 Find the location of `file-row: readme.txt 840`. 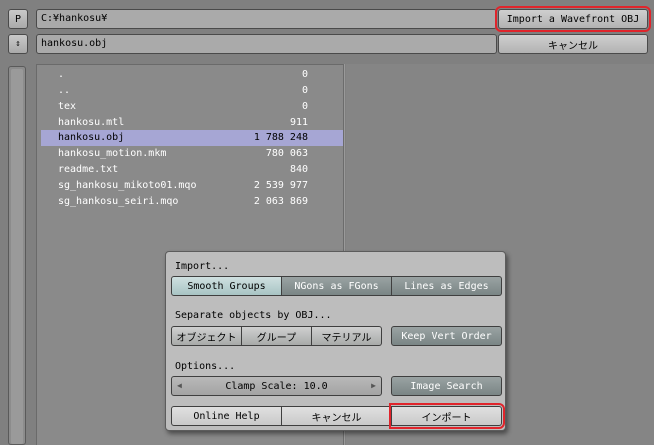

file-row: readme.txt 840 is located at coordinates (192, 170).